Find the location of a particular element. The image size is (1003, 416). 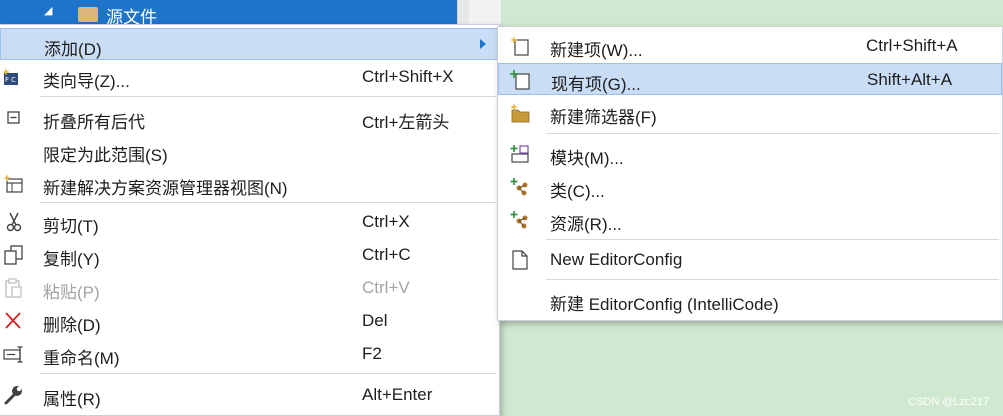

menu-item-rename: 重命名(M) F2 is located at coordinates (249, 354).